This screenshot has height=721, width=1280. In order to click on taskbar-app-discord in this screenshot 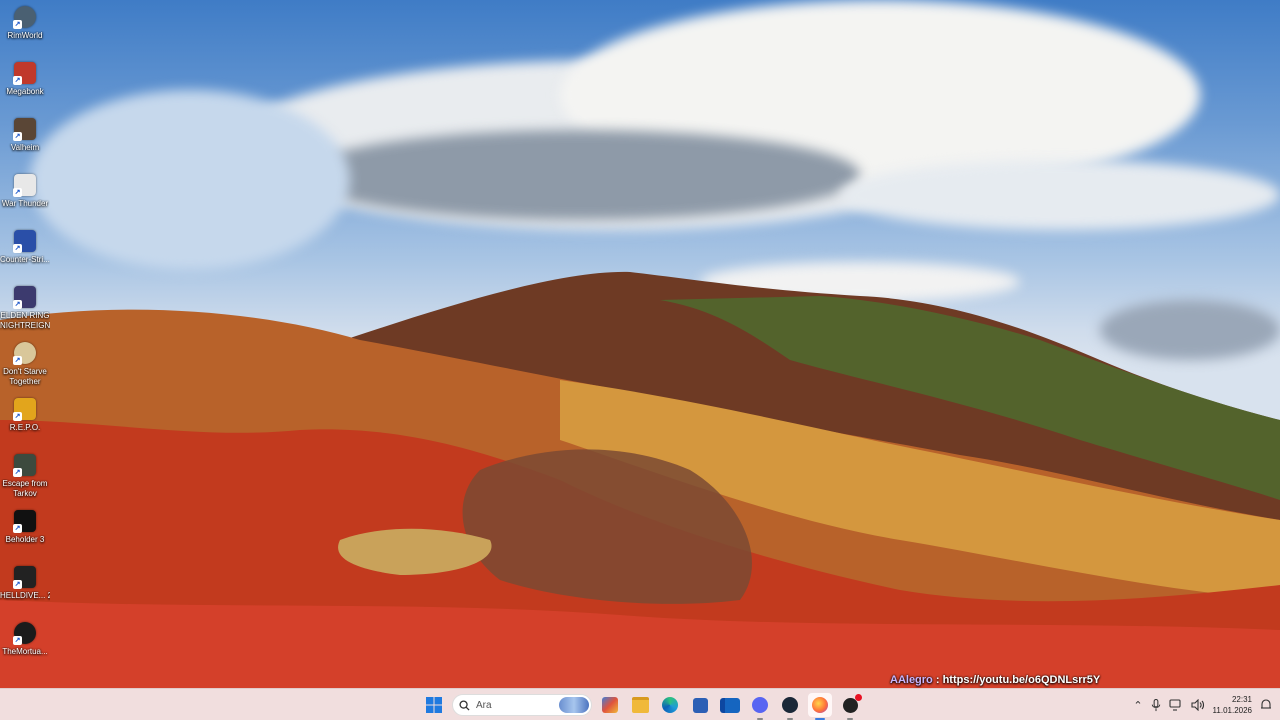, I will do `click(760, 706)`.